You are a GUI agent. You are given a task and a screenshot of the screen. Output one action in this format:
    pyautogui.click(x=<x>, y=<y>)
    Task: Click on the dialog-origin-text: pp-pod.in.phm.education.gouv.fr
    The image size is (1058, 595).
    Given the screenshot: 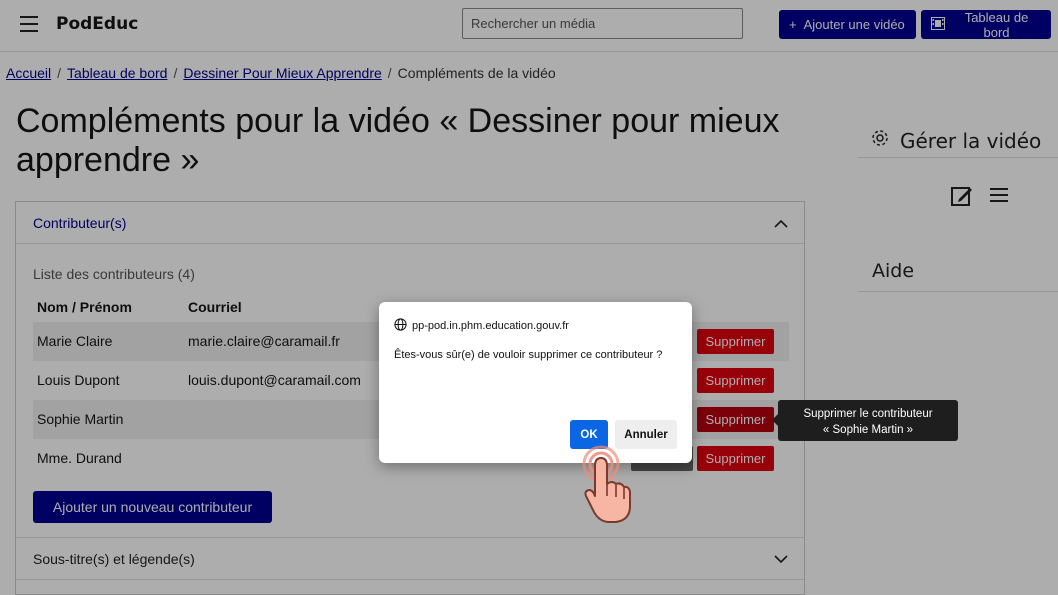 What is the action you would take?
    pyautogui.click(x=490, y=326)
    